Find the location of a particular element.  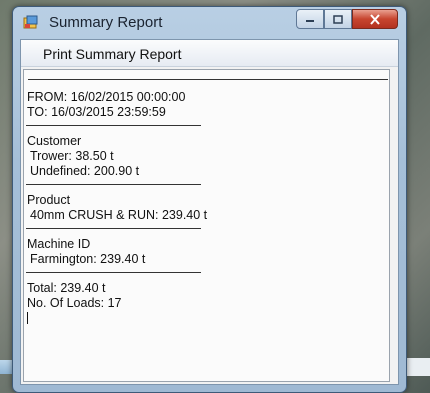

machine-section: Machine ID Farmington: 239.40 t is located at coordinates (206, 252).